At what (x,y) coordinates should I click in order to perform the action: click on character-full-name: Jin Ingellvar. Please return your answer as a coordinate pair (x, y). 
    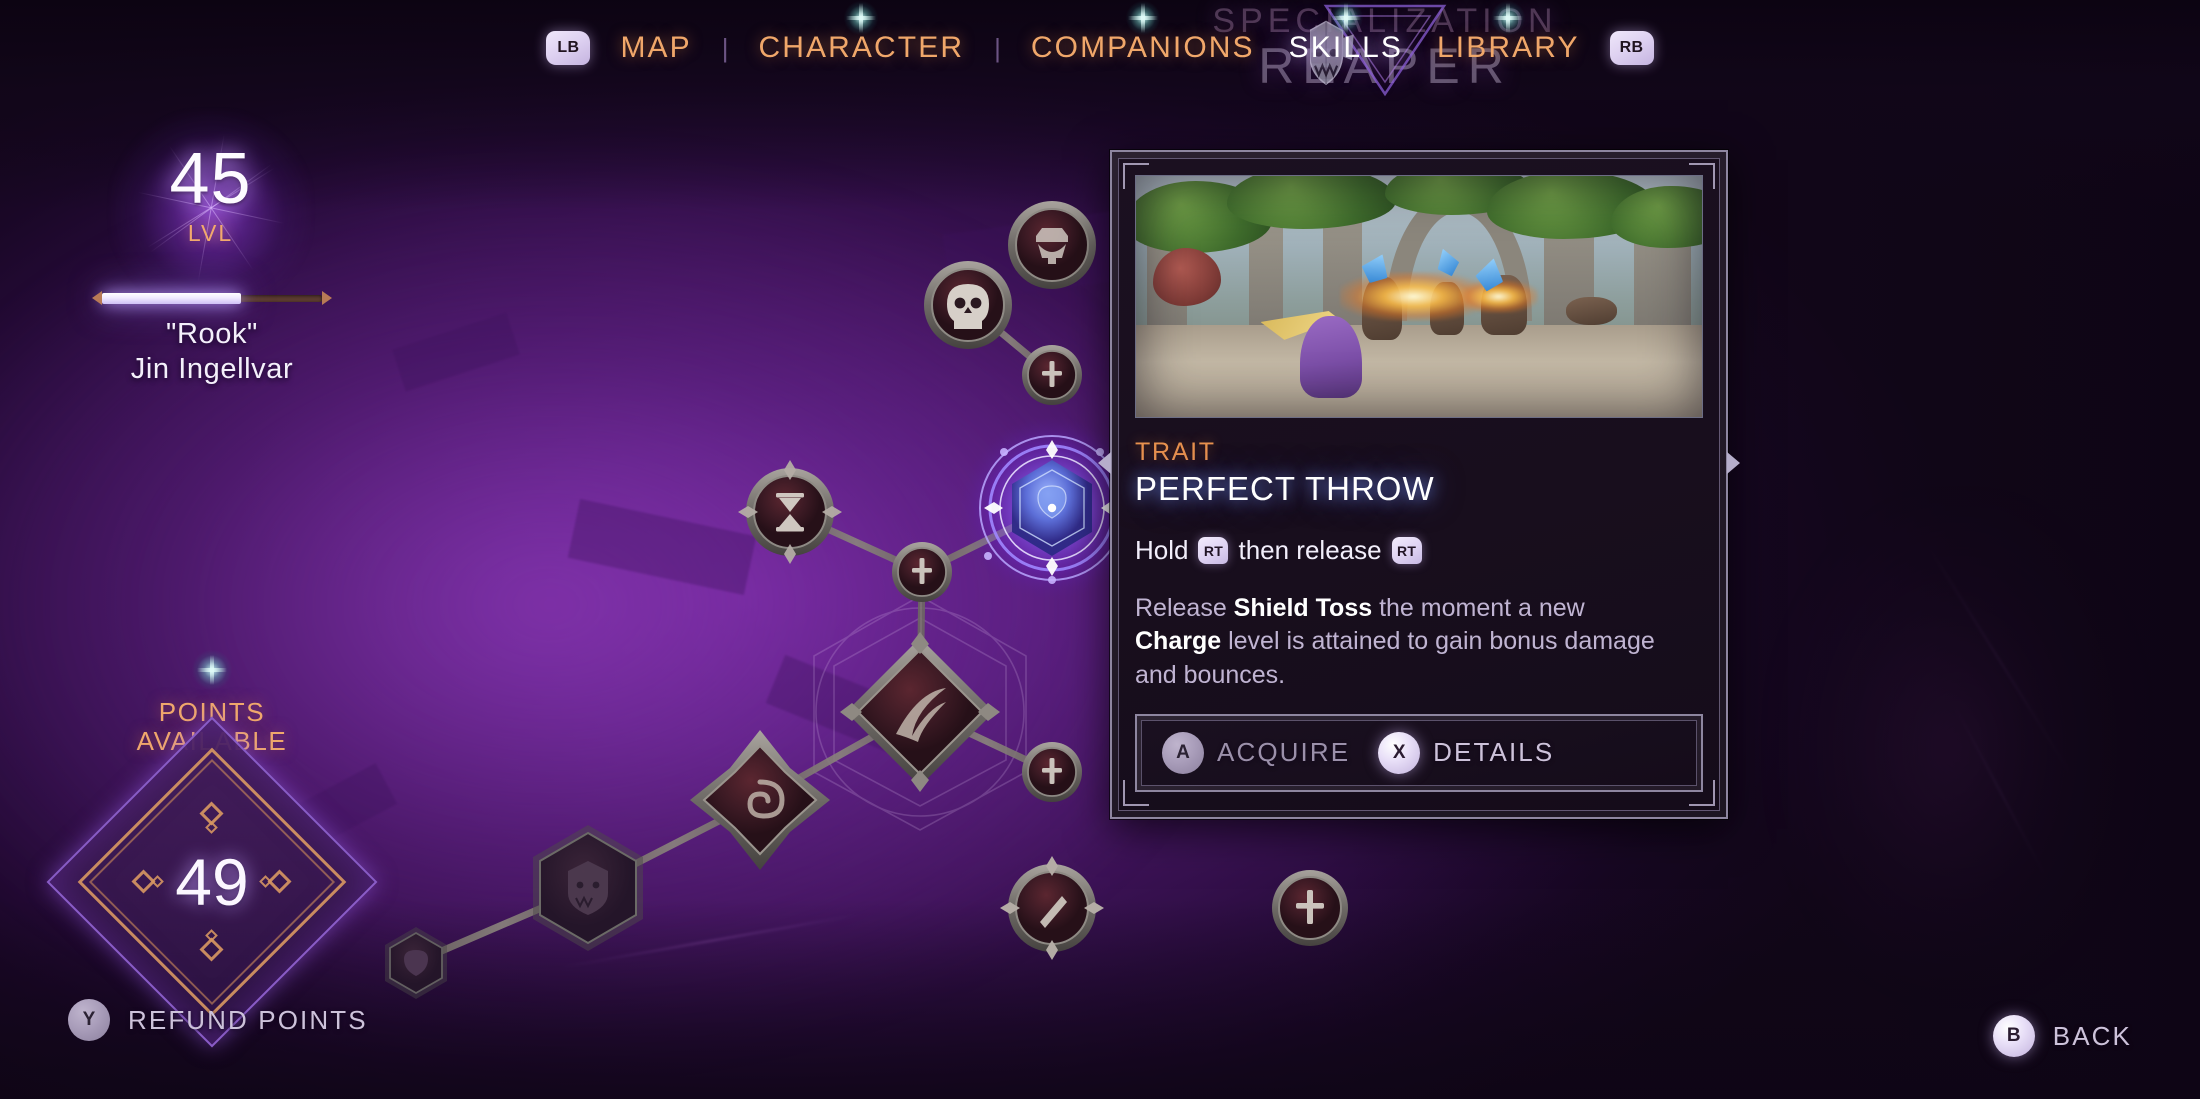
    Looking at the image, I should click on (212, 369).